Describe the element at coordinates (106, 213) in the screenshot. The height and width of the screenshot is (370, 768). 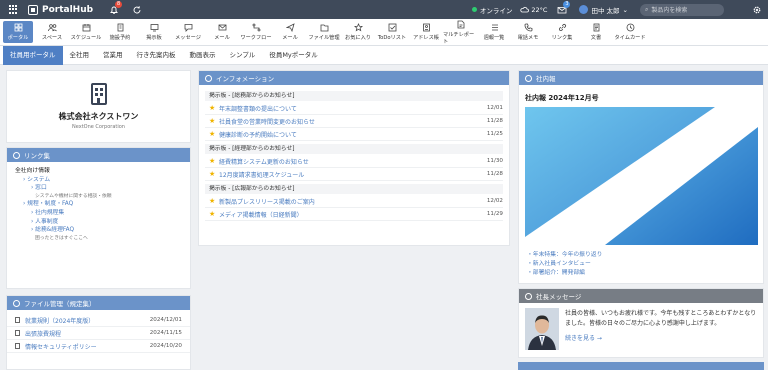
I see `link-item: › 社内規程集` at that location.